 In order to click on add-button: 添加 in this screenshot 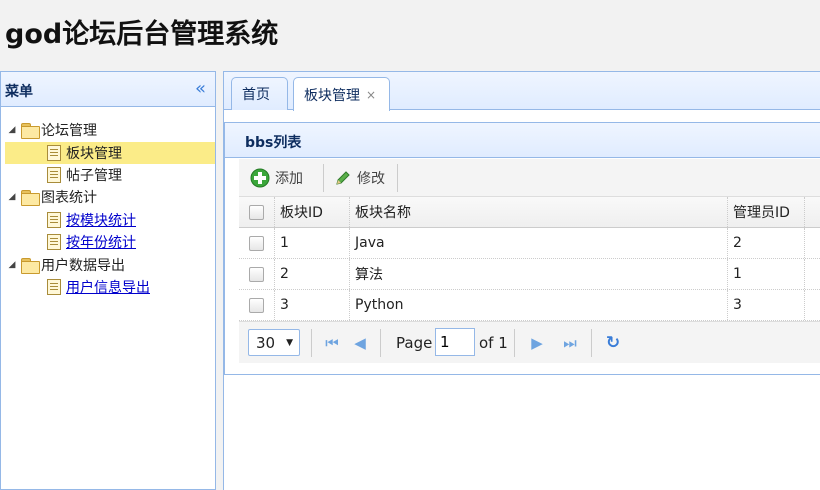, I will do `click(276, 178)`.